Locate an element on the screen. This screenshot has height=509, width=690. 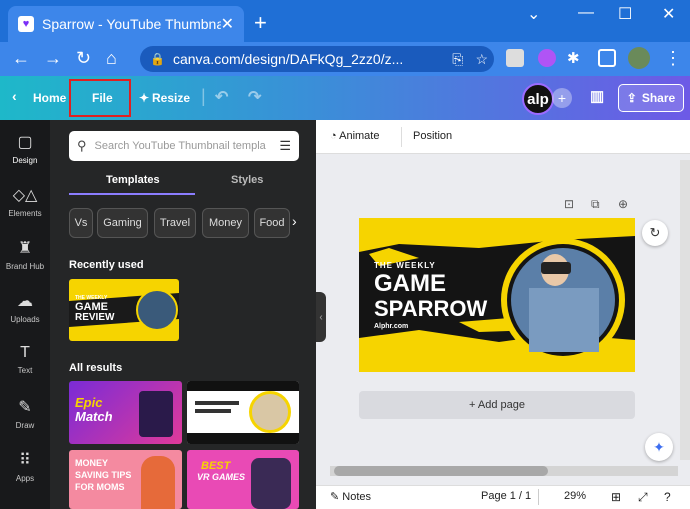
duplicate-page-icon: ⧉ is located at coordinates (595, 204).